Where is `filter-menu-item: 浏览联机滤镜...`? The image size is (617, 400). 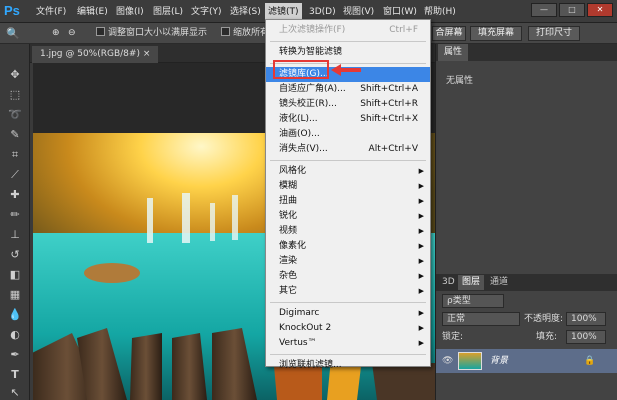 filter-menu-item: 浏览联机滤镜... is located at coordinates (348, 365).